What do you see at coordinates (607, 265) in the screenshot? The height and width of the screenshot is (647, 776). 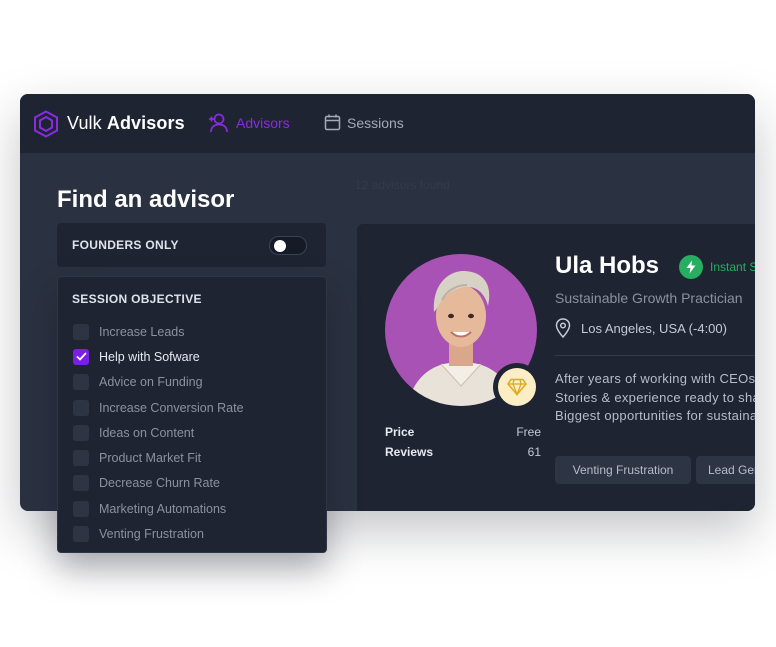 I see `advisor-name: Ula Hobs` at bounding box center [607, 265].